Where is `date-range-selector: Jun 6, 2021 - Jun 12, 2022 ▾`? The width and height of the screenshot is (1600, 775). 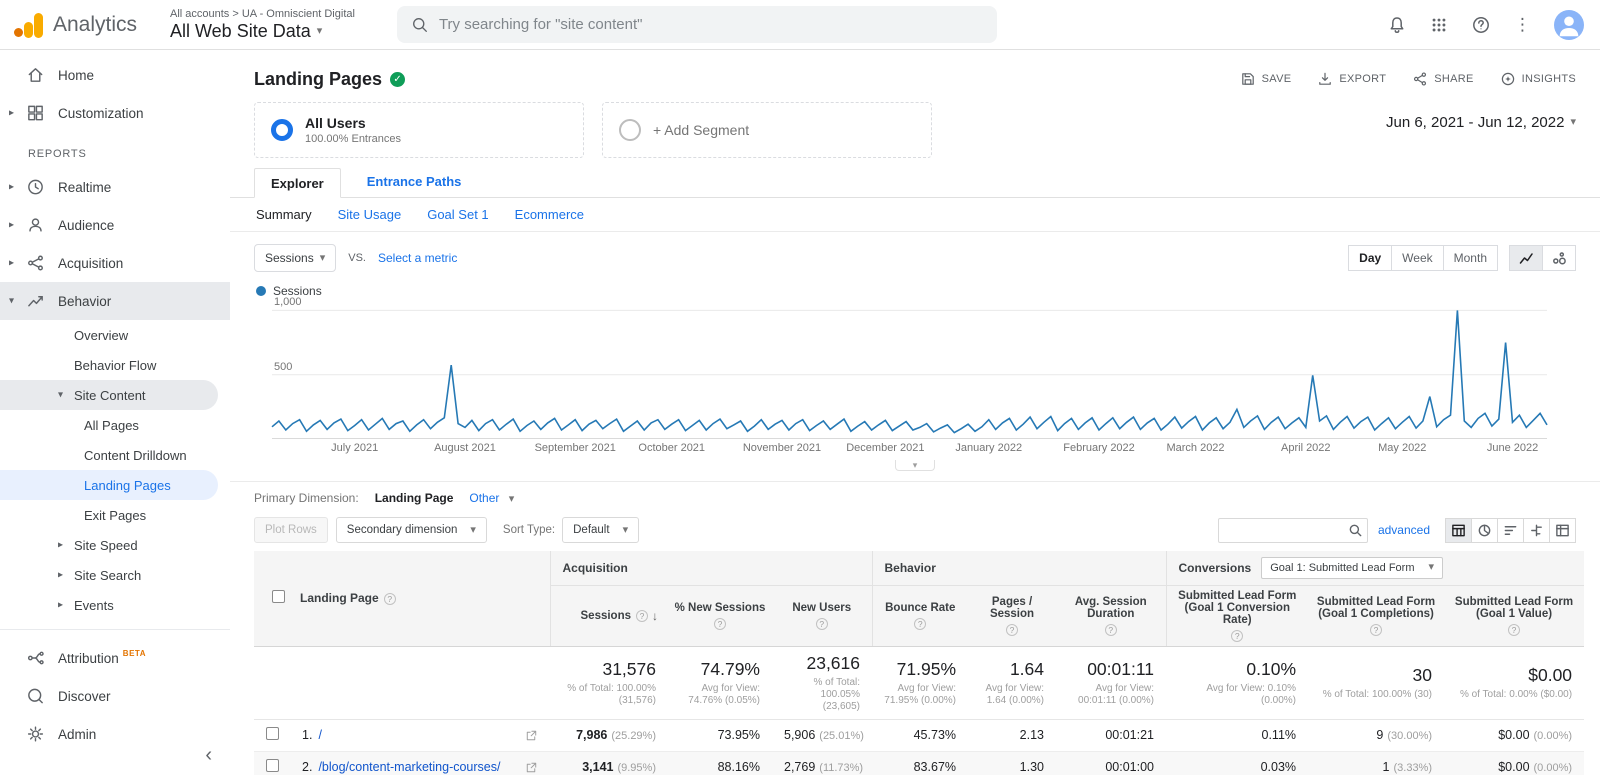
date-range-selector: Jun 6, 2021 - Jun 12, 2022 ▾ is located at coordinates (1481, 122).